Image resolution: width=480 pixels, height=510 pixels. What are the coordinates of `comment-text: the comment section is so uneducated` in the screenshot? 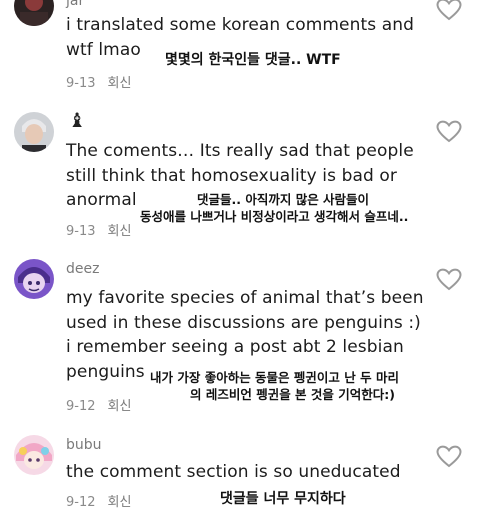 It's located at (233, 472).